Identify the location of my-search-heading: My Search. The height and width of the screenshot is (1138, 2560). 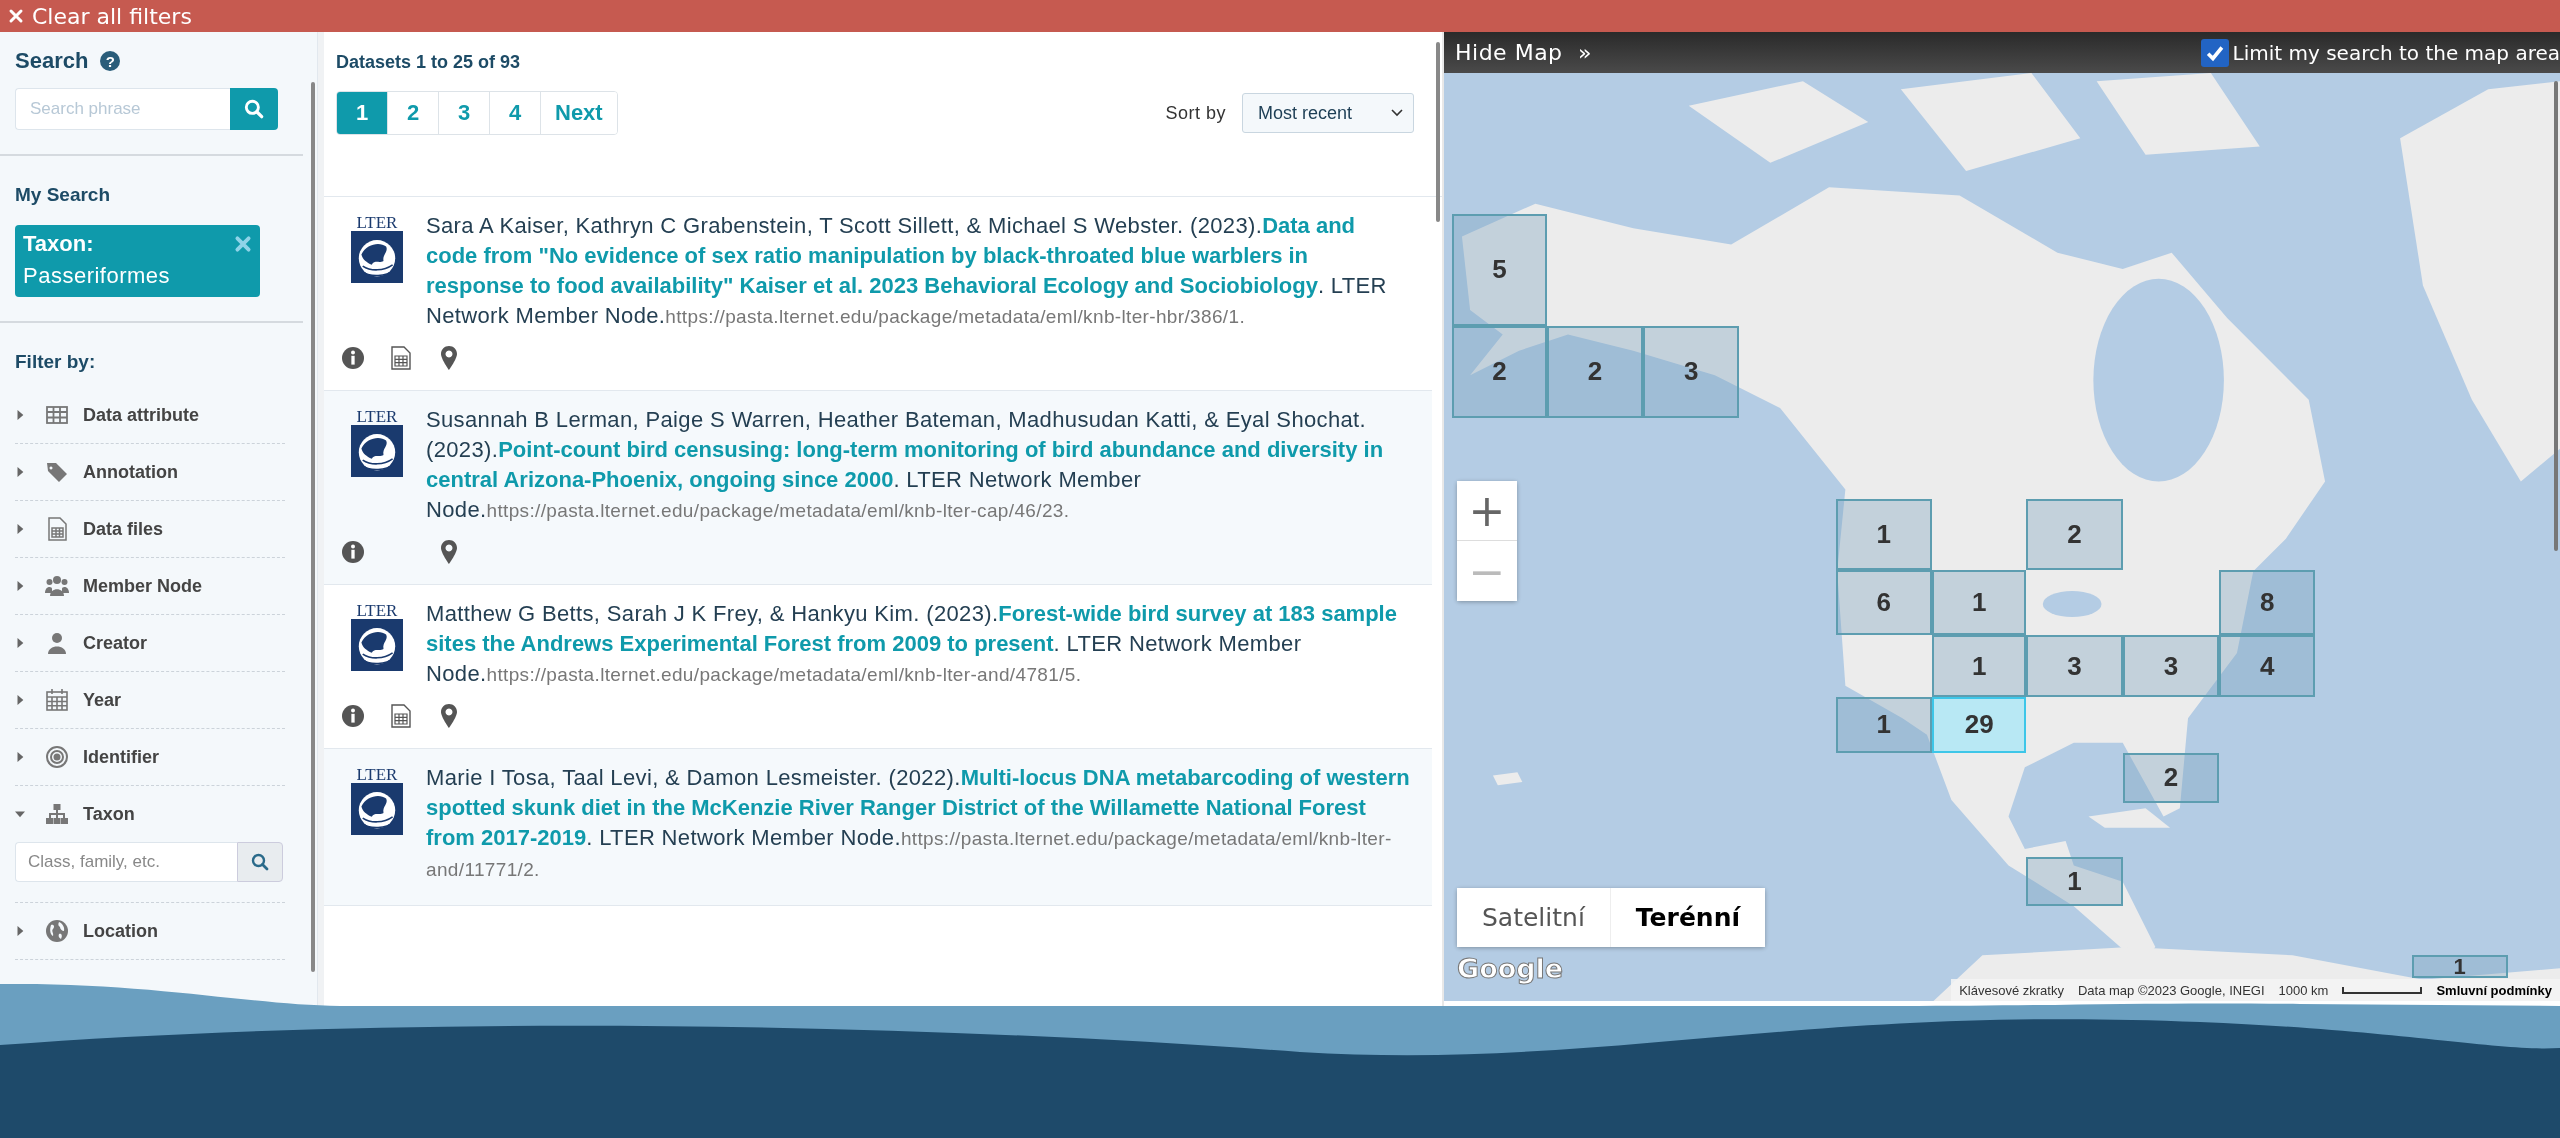
(63, 195).